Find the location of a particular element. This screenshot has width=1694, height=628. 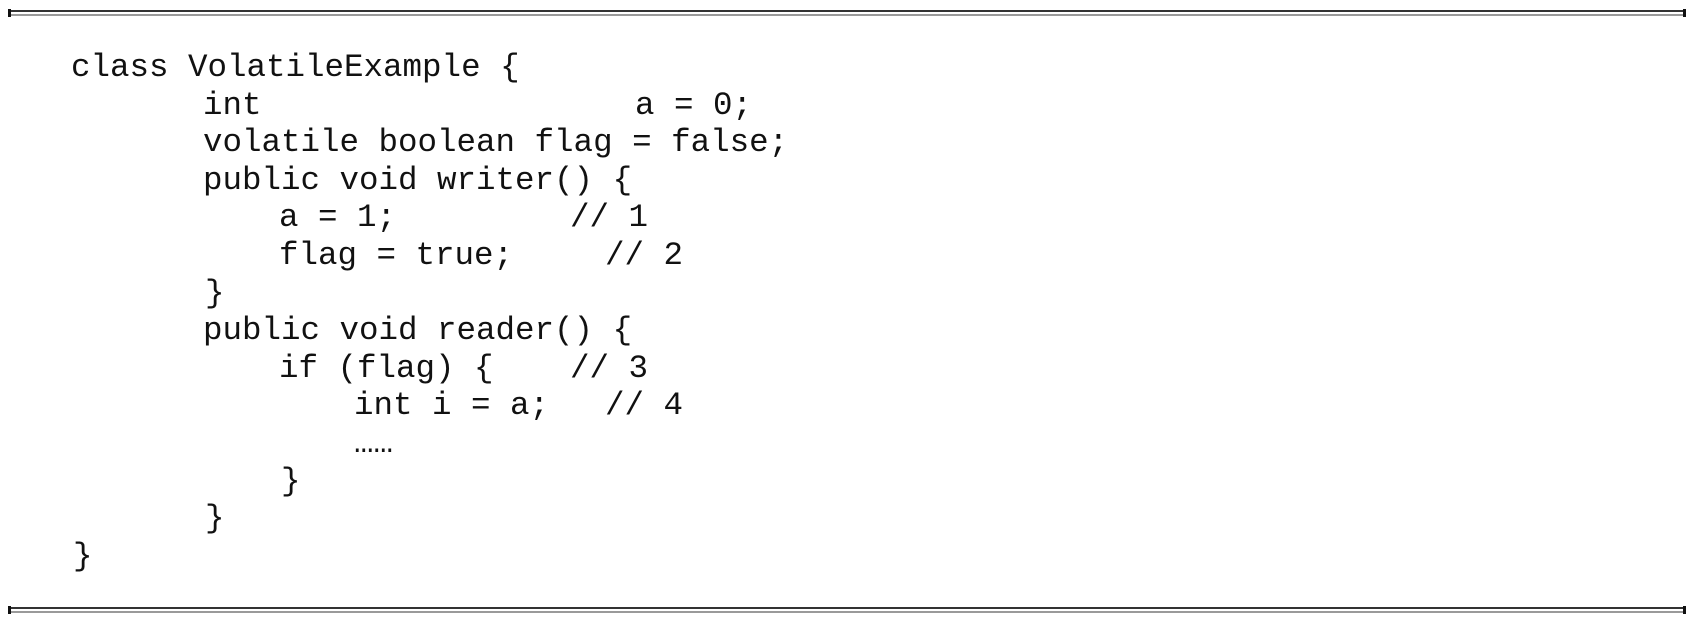

code-text: a = 1; is located at coordinates (338, 218).